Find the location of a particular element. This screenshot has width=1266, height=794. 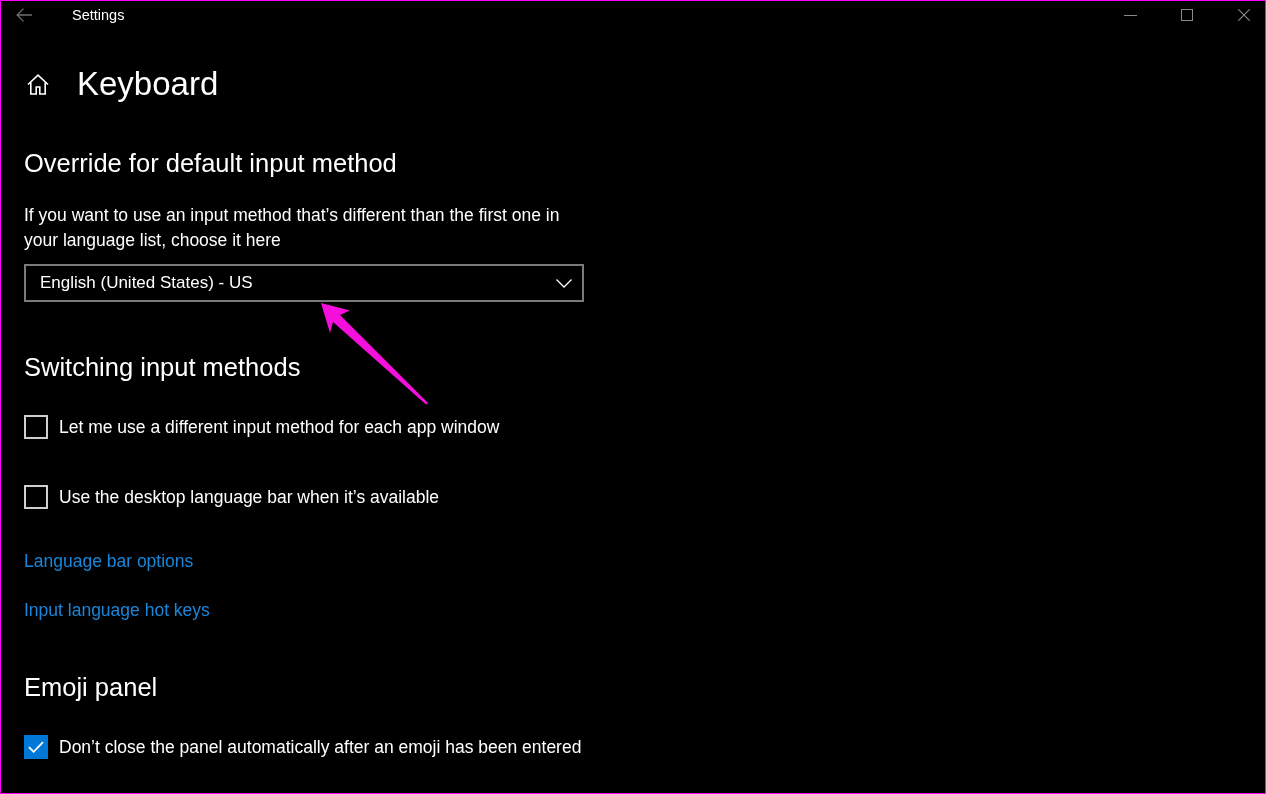

page-title: Keyboard is located at coordinates (148, 84).